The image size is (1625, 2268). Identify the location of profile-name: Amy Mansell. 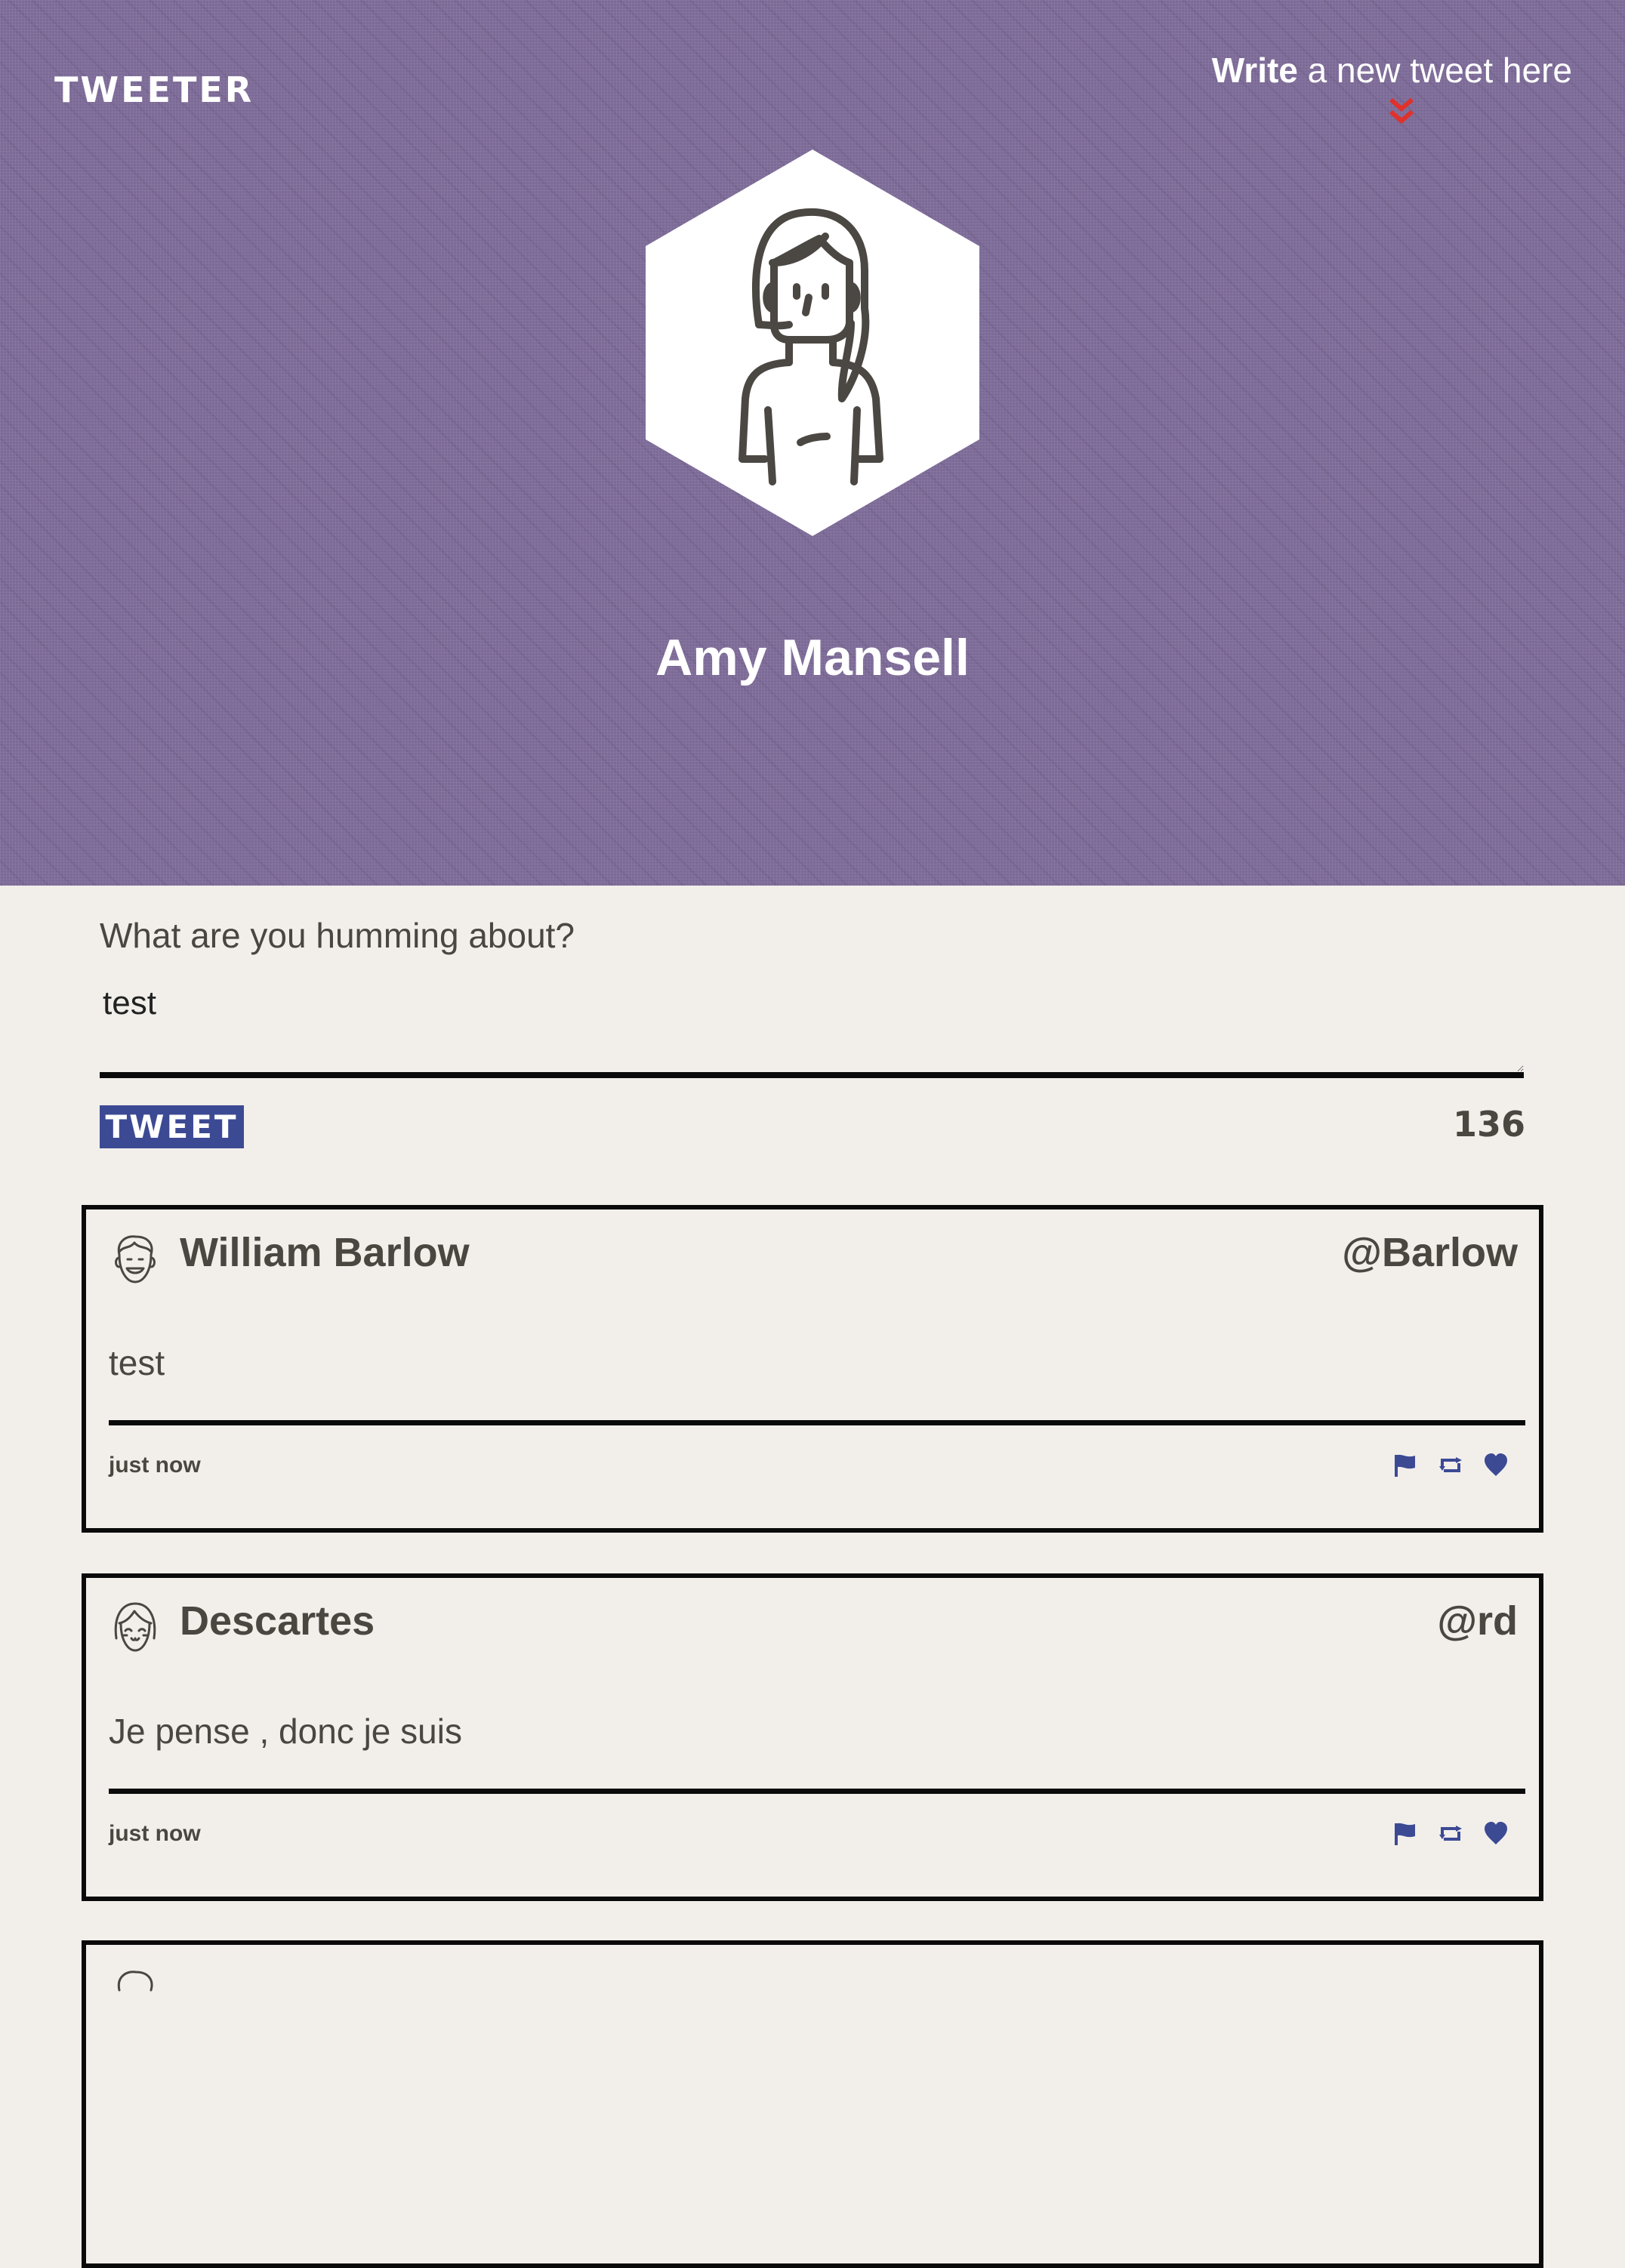
(812, 657).